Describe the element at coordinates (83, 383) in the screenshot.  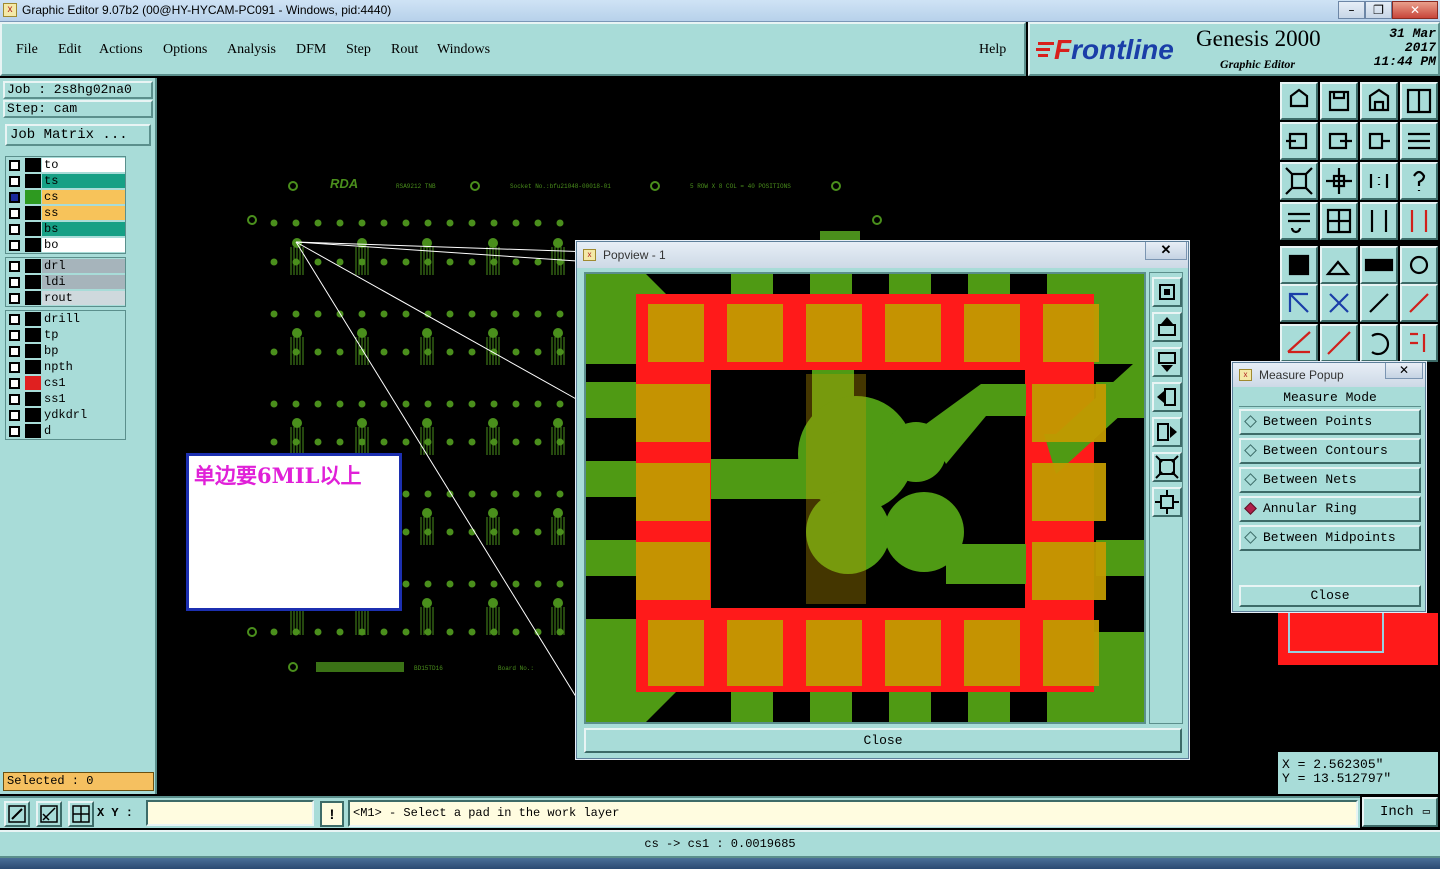
I see `layer-name: cs1` at that location.